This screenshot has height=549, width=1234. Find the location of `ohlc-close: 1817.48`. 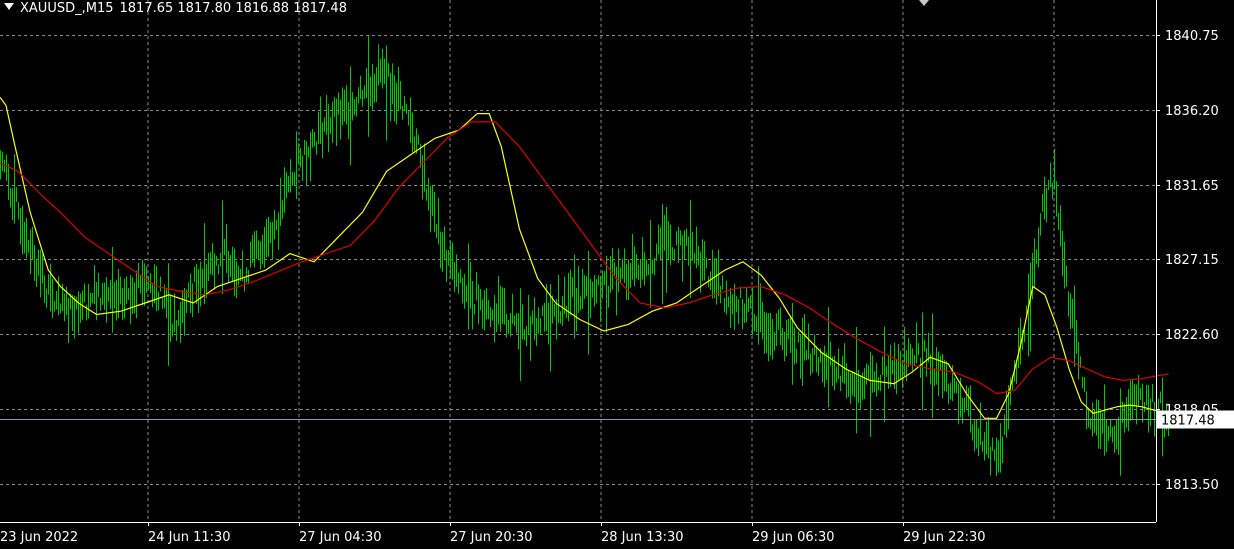

ohlc-close: 1817.48 is located at coordinates (320, 8).